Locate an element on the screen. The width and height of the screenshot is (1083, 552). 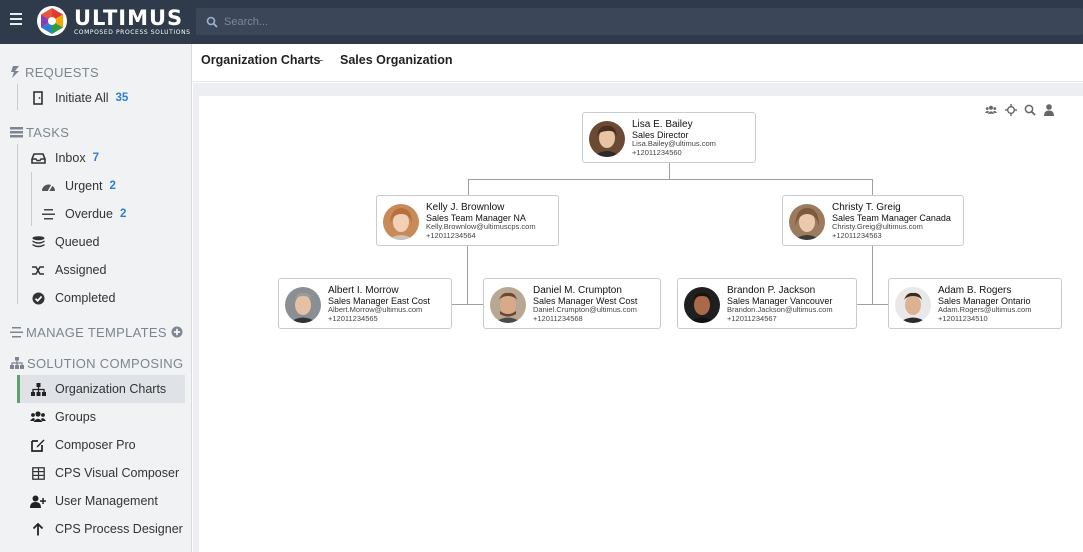
sidebar-item-groups: Groups is located at coordinates (63, 417).